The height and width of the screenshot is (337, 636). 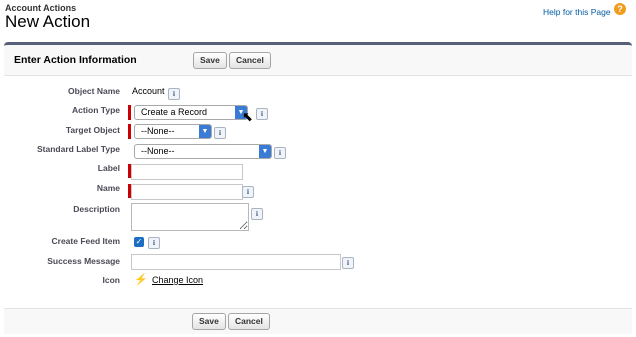 What do you see at coordinates (83, 261) in the screenshot?
I see `success-message-label: Success Message` at bounding box center [83, 261].